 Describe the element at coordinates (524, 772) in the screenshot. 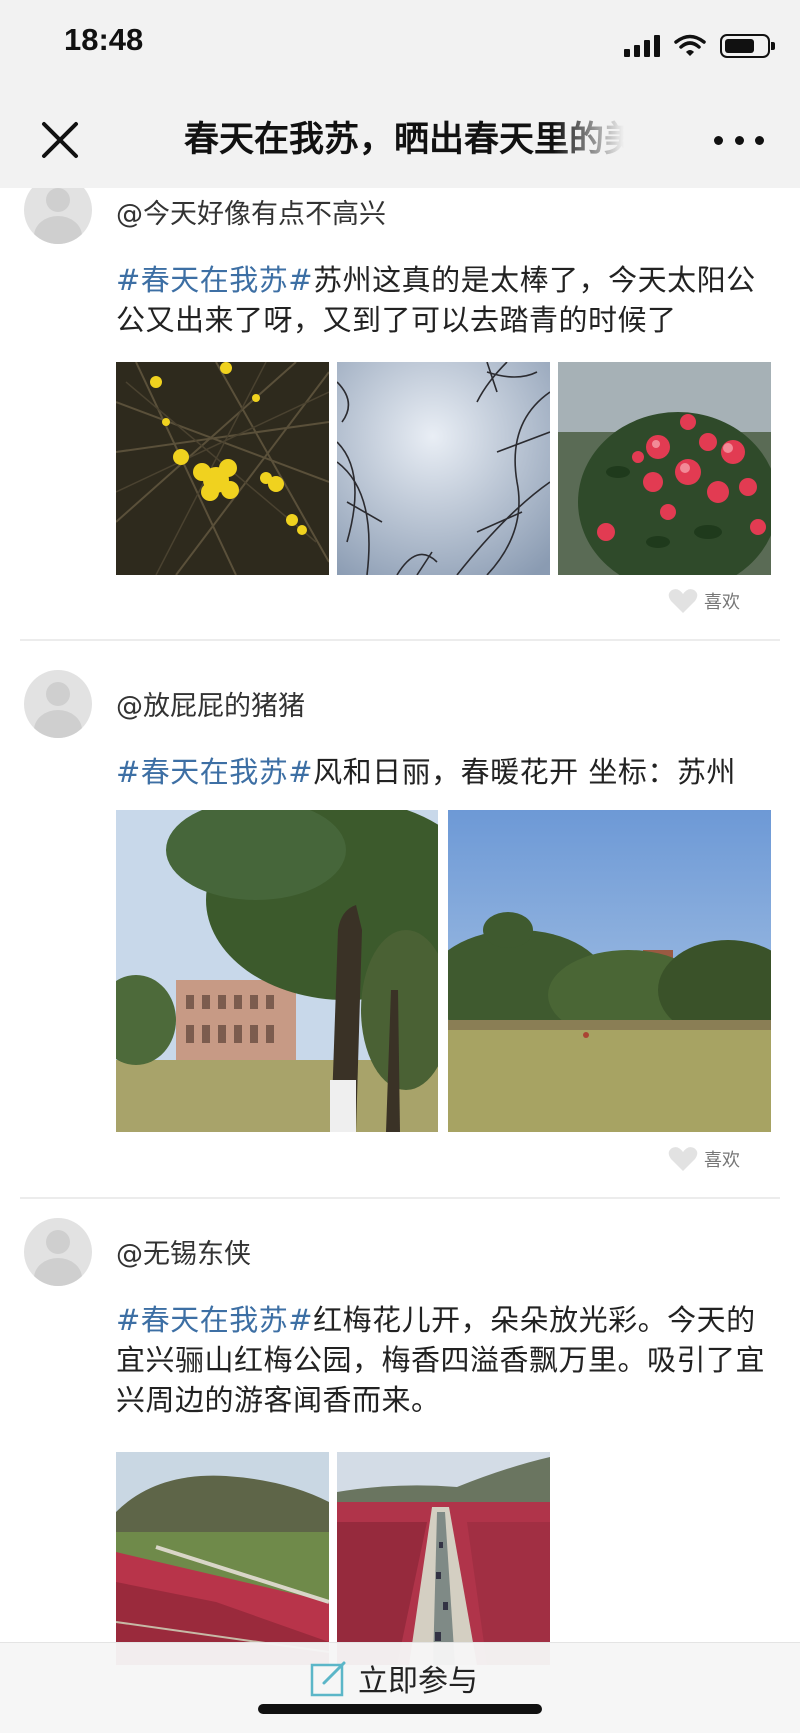

I see `post-body: 风和日丽，春暖花开 坐标：苏州` at that location.